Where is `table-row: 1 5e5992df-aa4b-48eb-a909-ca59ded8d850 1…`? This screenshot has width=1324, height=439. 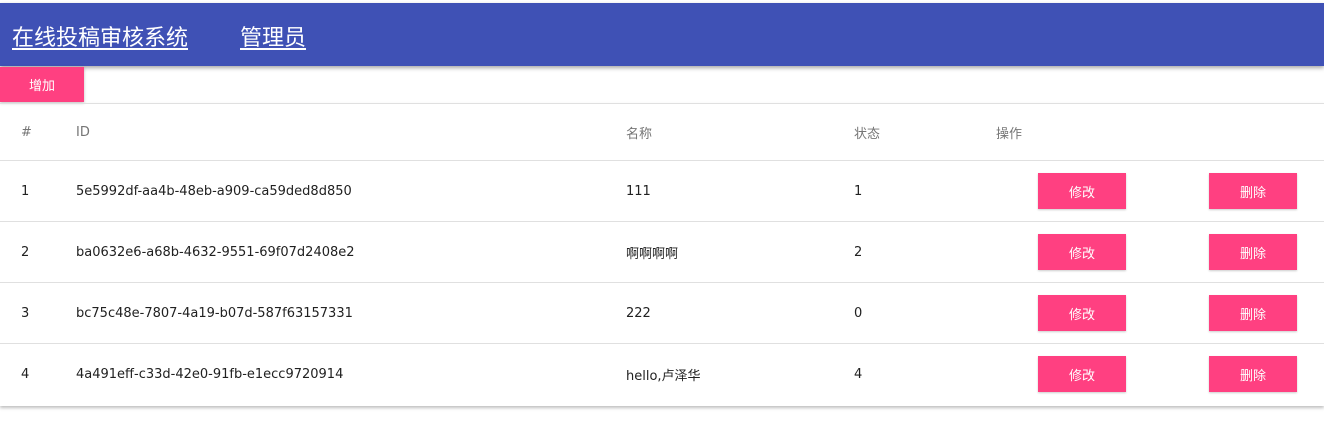
table-row: 1 5e5992df-aa4b-48eb-a909-ca59ded8d850 1… is located at coordinates (662, 191).